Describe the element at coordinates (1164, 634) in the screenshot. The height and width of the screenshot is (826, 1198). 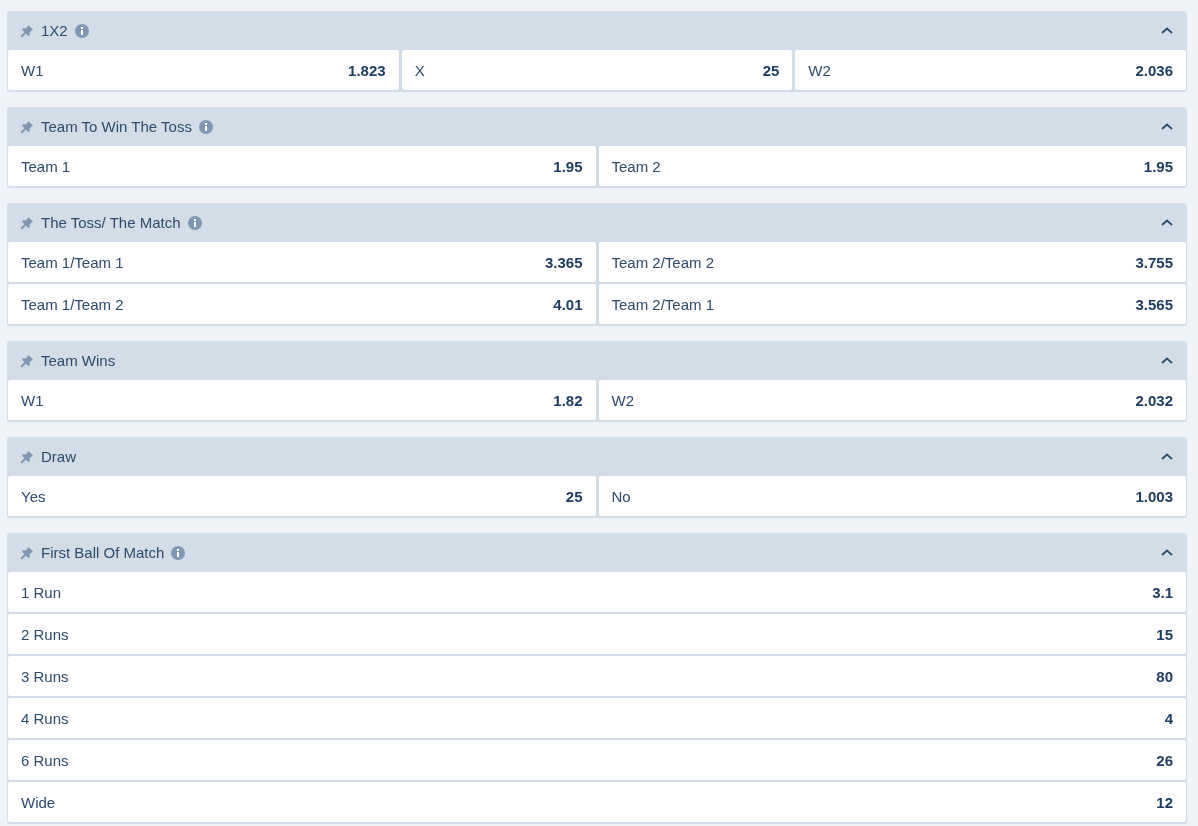
I see `odds-value: 15` at that location.